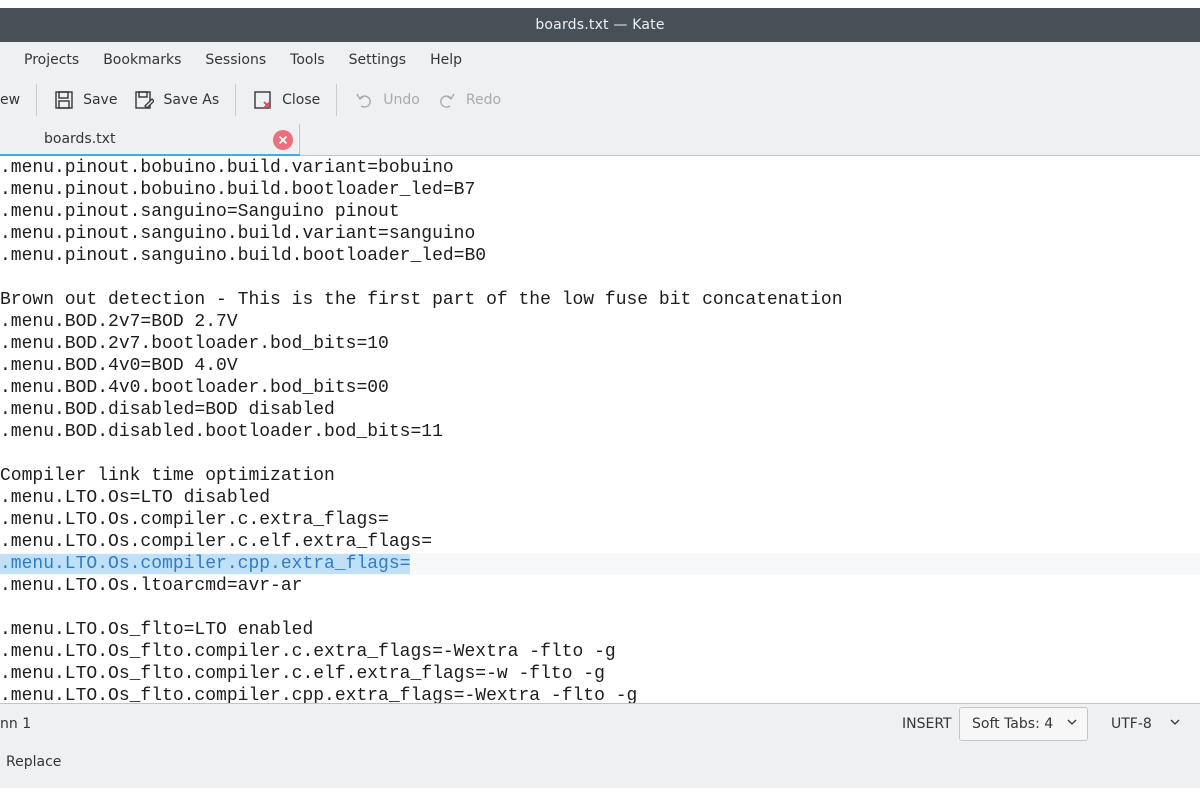 Image resolution: width=1200 pixels, height=800 pixels. What do you see at coordinates (1131, 724) in the screenshot?
I see `encoding-selector: UTF-8` at bounding box center [1131, 724].